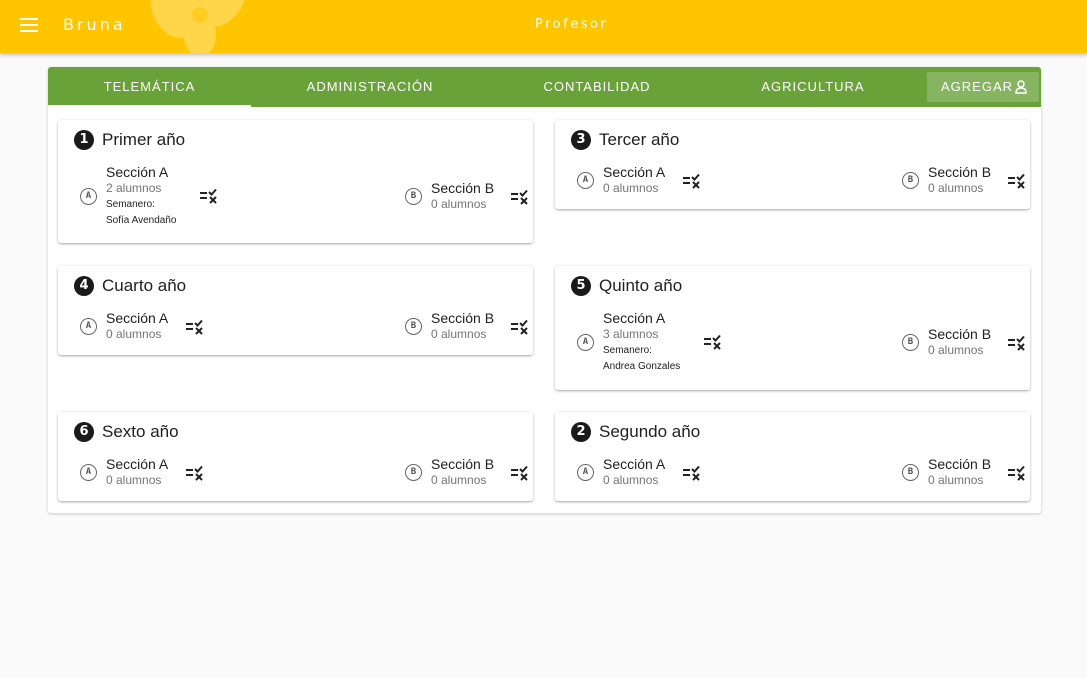  What do you see at coordinates (631, 334) in the screenshot?
I see `section-count: 3 alumnos` at bounding box center [631, 334].